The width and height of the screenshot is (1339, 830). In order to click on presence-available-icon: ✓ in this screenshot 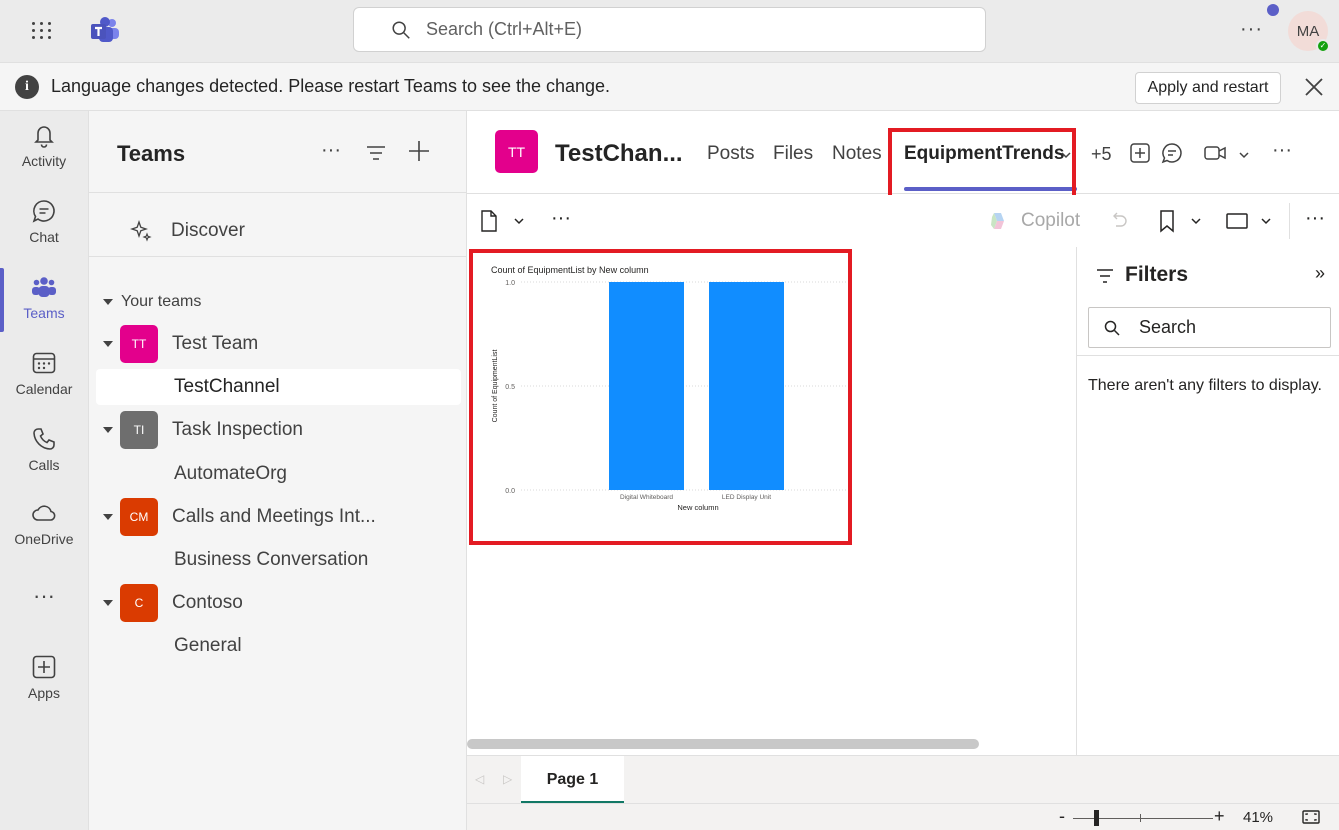, I will do `click(1323, 46)`.